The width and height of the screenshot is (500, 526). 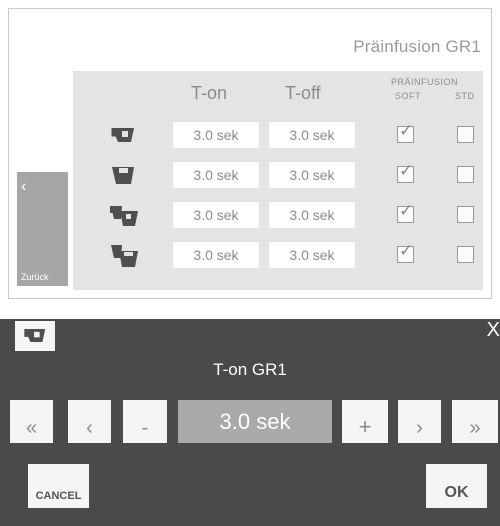 What do you see at coordinates (35, 277) in the screenshot?
I see `back-button-label: Zurück` at bounding box center [35, 277].